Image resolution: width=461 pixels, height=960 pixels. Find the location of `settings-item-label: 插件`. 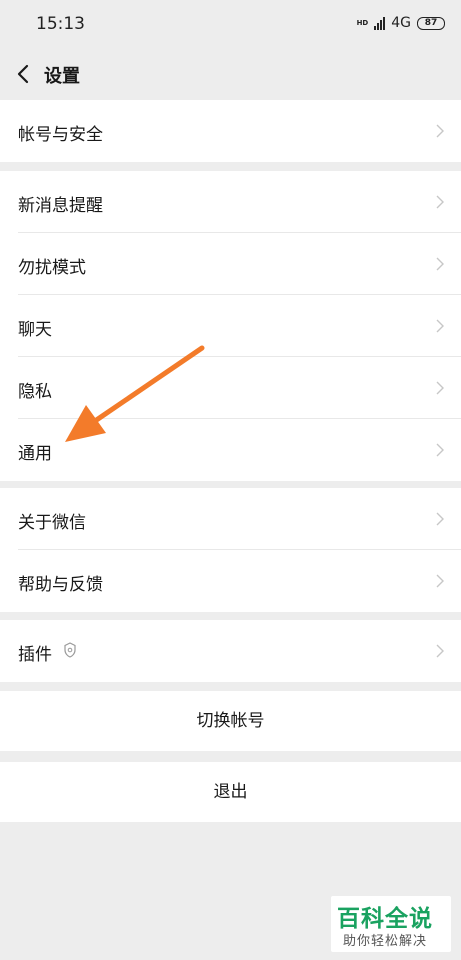

settings-item-label: 插件 is located at coordinates (35, 655).